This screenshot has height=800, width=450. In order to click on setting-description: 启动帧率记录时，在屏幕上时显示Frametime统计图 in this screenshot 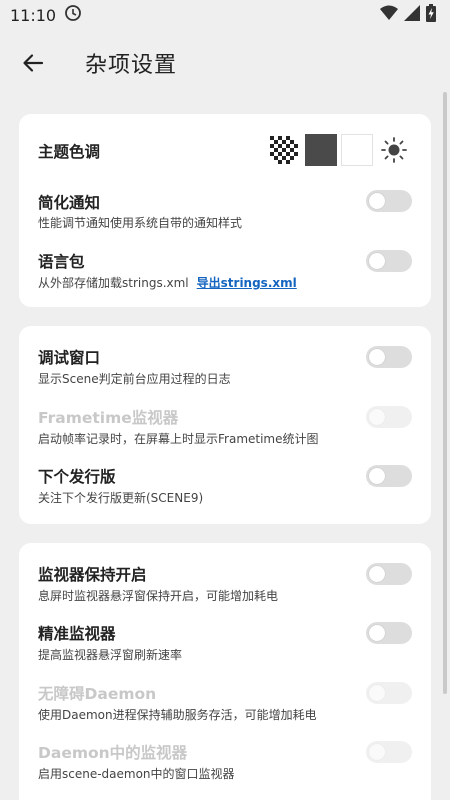, I will do `click(178, 439)`.